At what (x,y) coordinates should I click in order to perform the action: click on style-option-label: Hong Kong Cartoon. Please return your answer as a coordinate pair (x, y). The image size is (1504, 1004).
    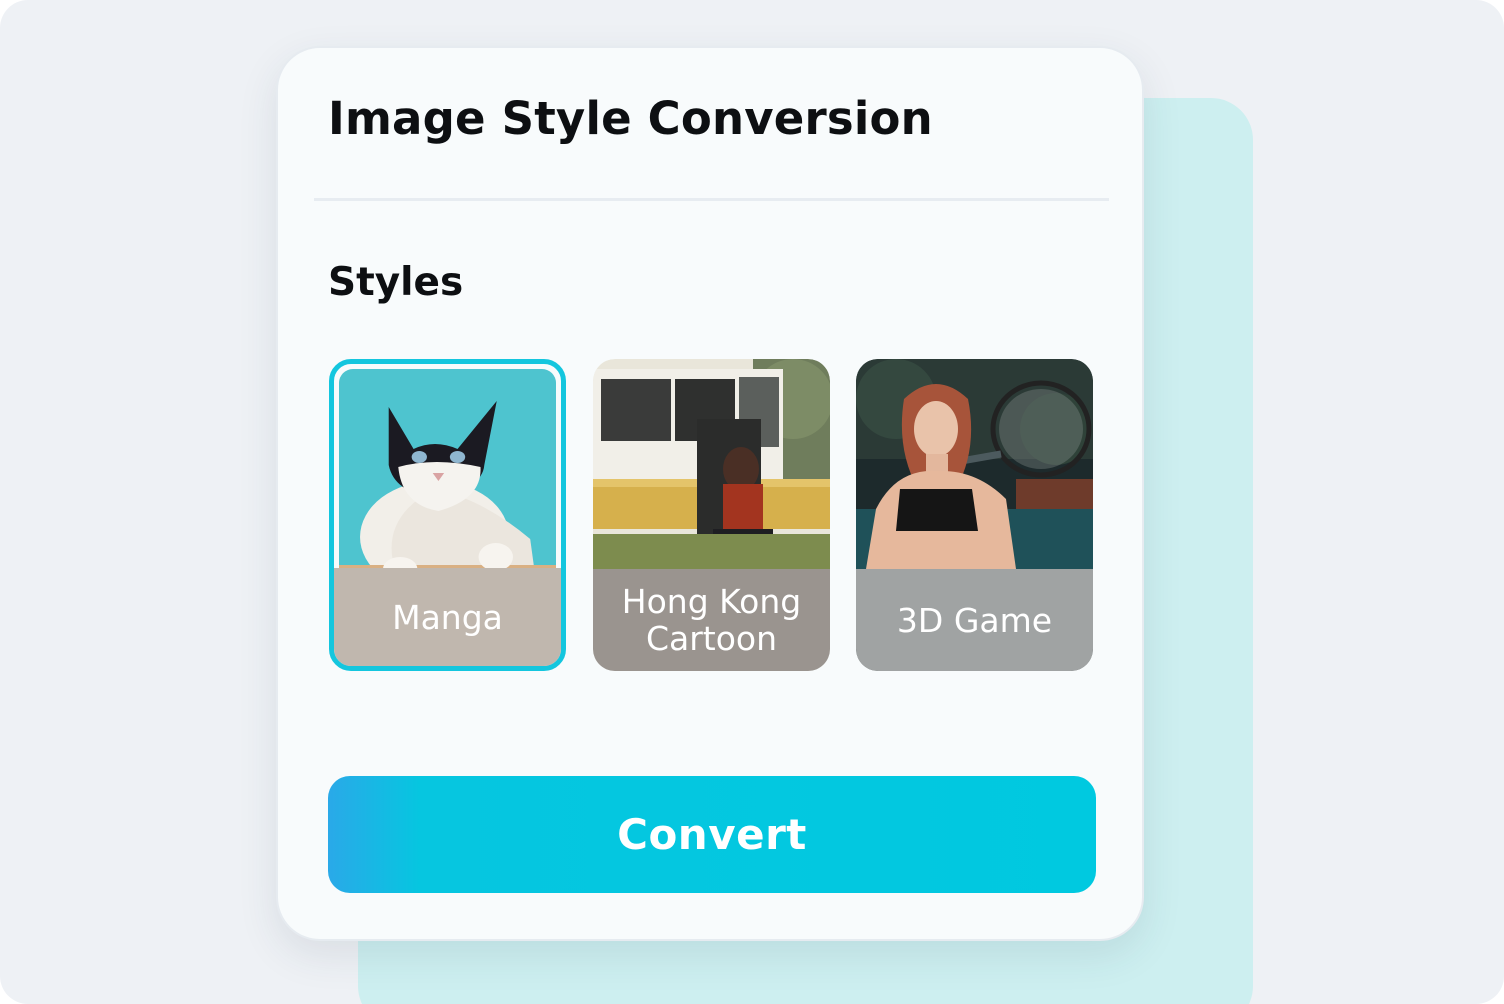
    Looking at the image, I should click on (711, 620).